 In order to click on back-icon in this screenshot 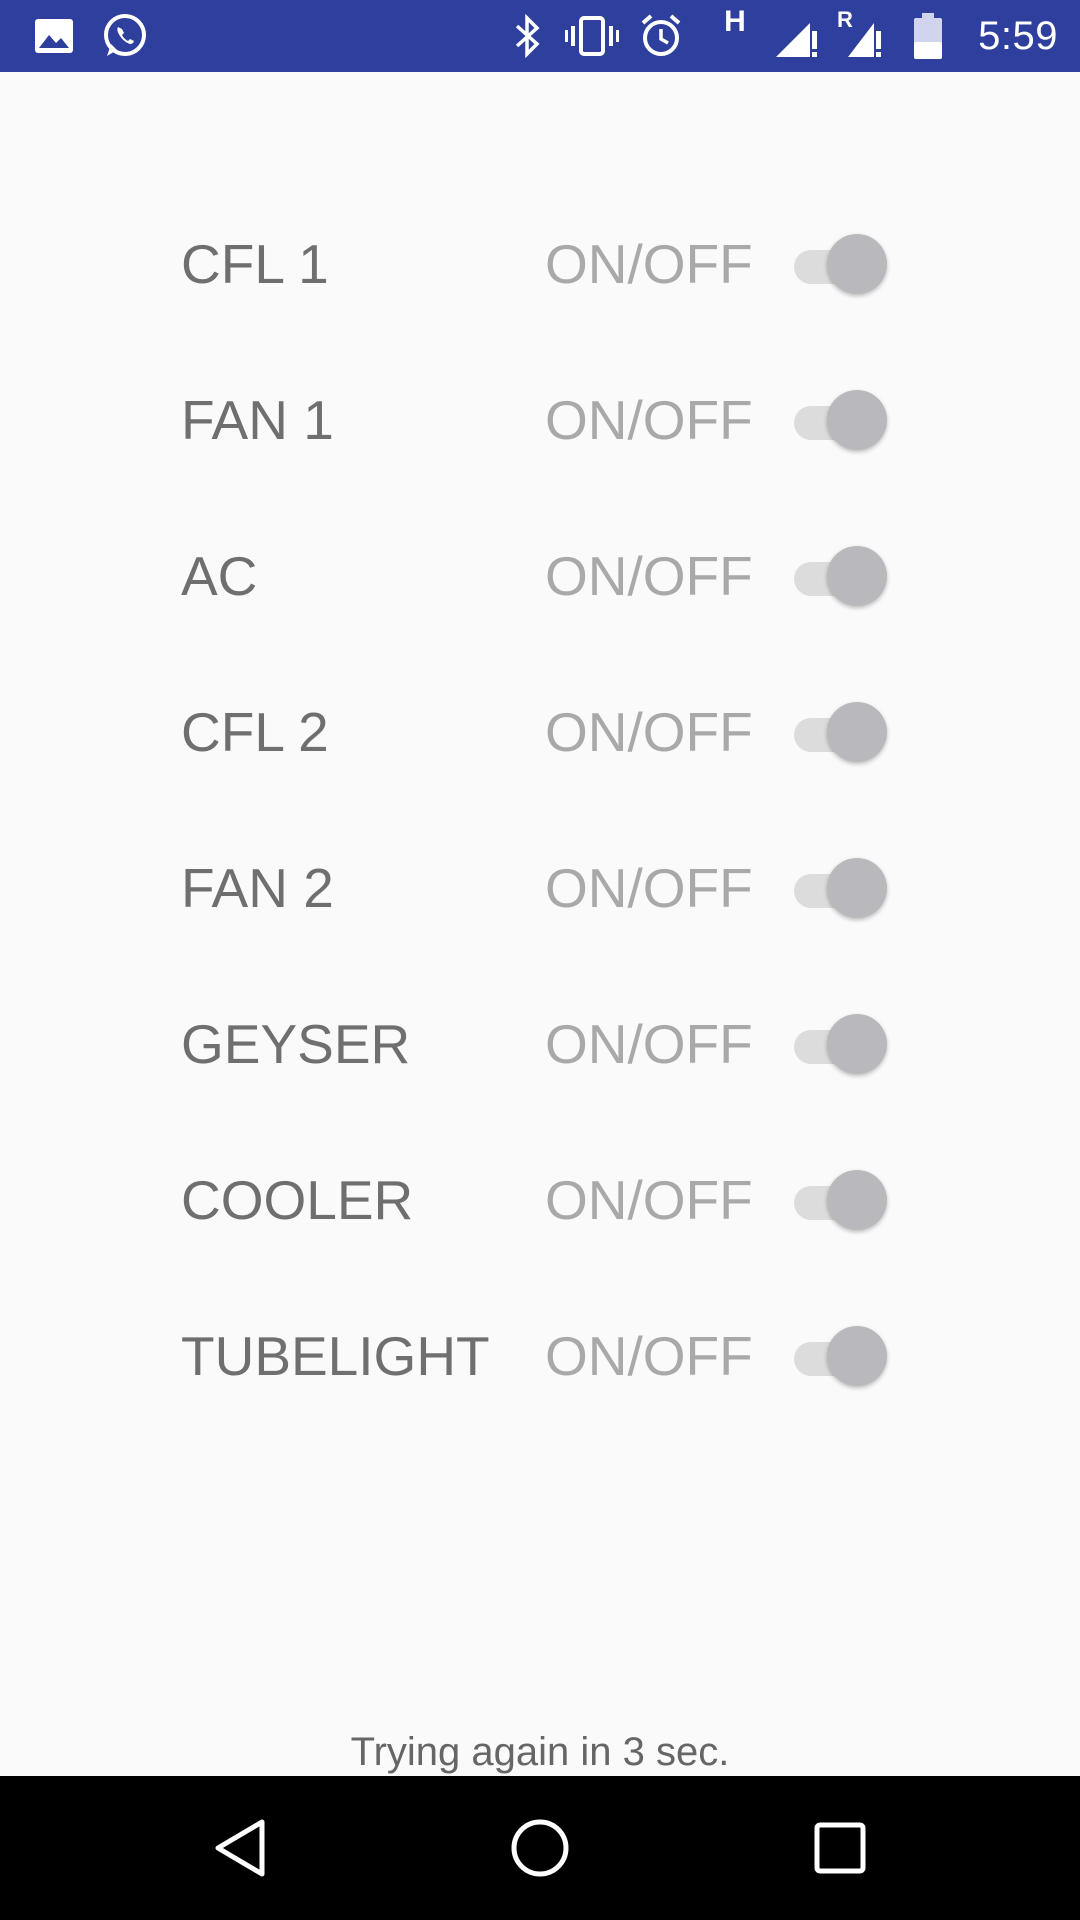, I will do `click(240, 1848)`.